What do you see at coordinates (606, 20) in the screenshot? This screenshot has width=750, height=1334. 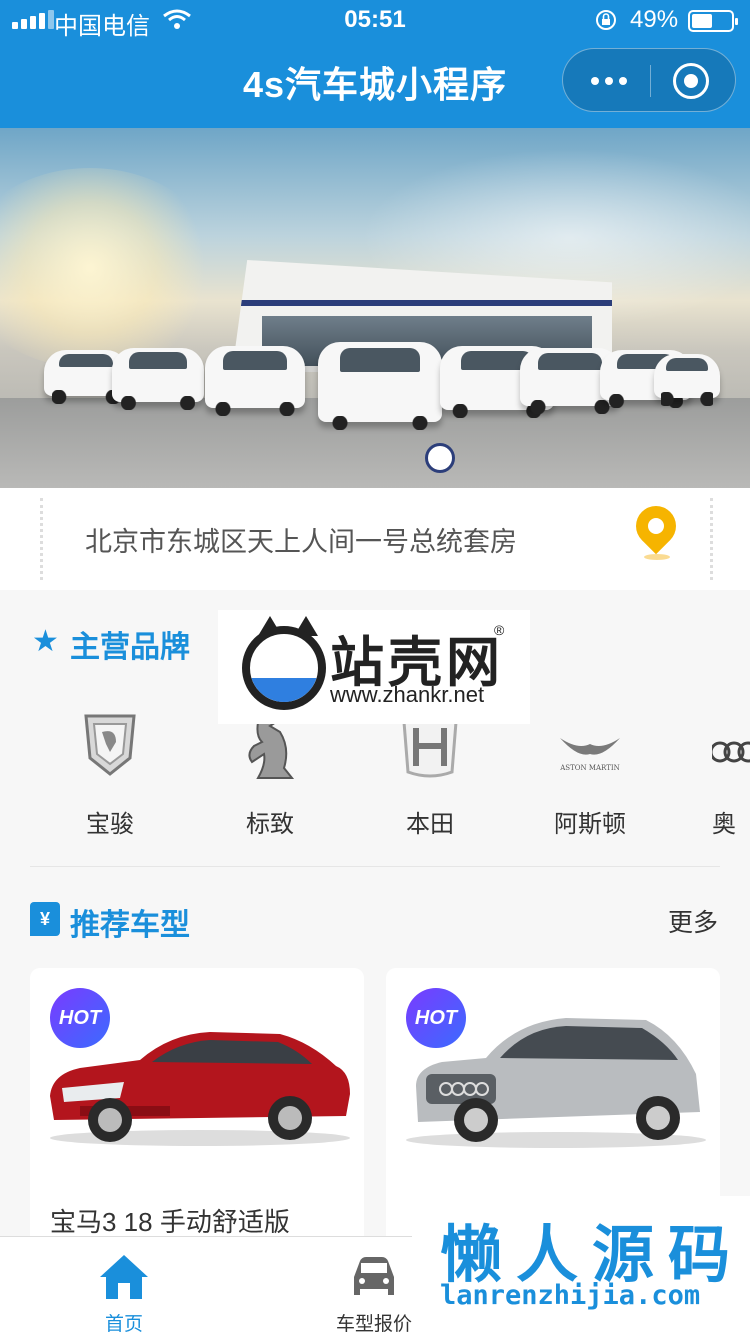 I see `rotation-lock-icon` at bounding box center [606, 20].